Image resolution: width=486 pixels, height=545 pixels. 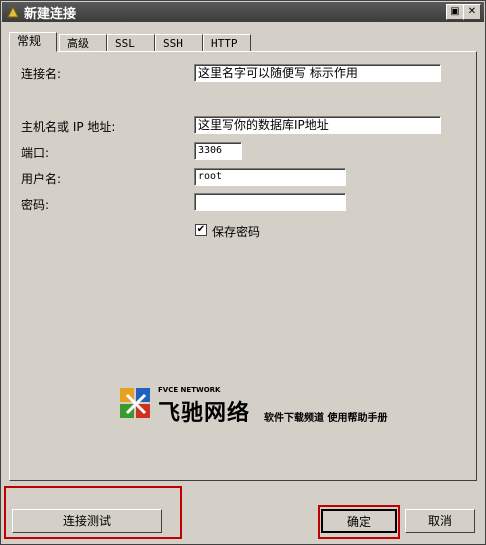 I want to click on window-title: 新建连接, so click(x=50, y=14).